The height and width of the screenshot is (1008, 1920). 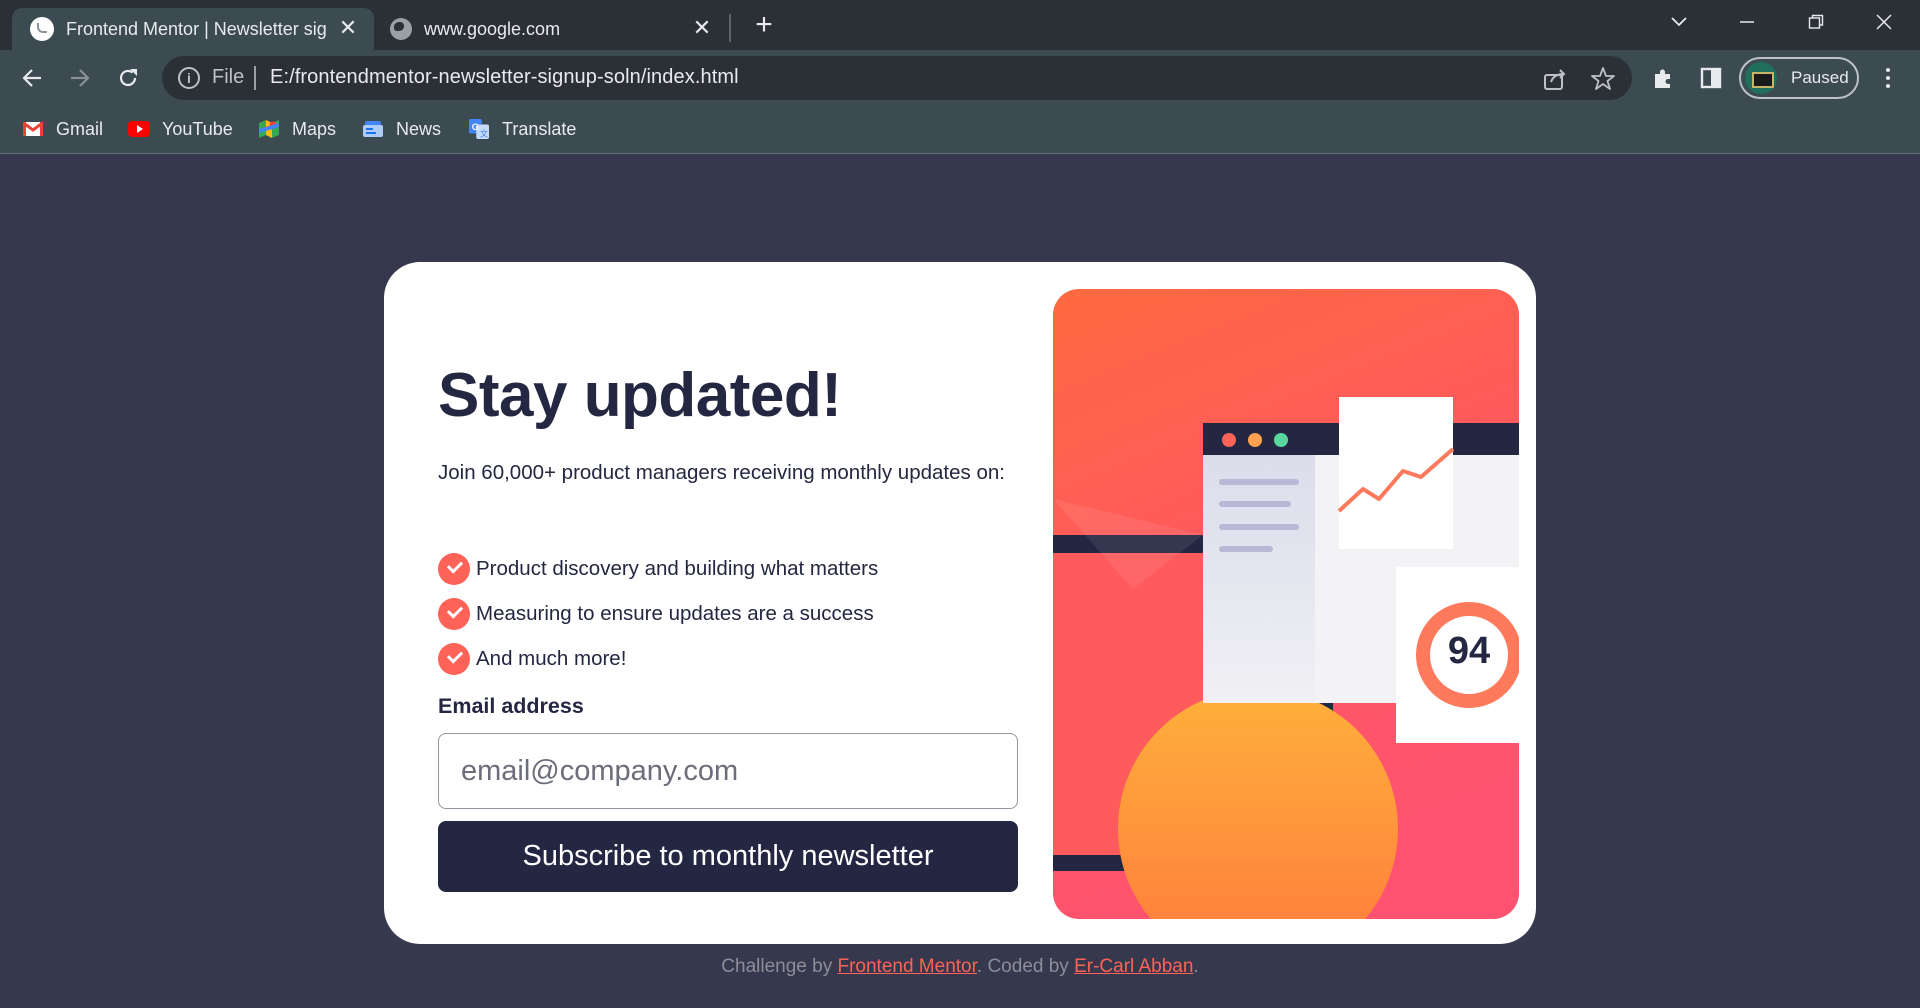 I want to click on subscribe-button: Subscribe to monthly newsletter, so click(x=728, y=856).